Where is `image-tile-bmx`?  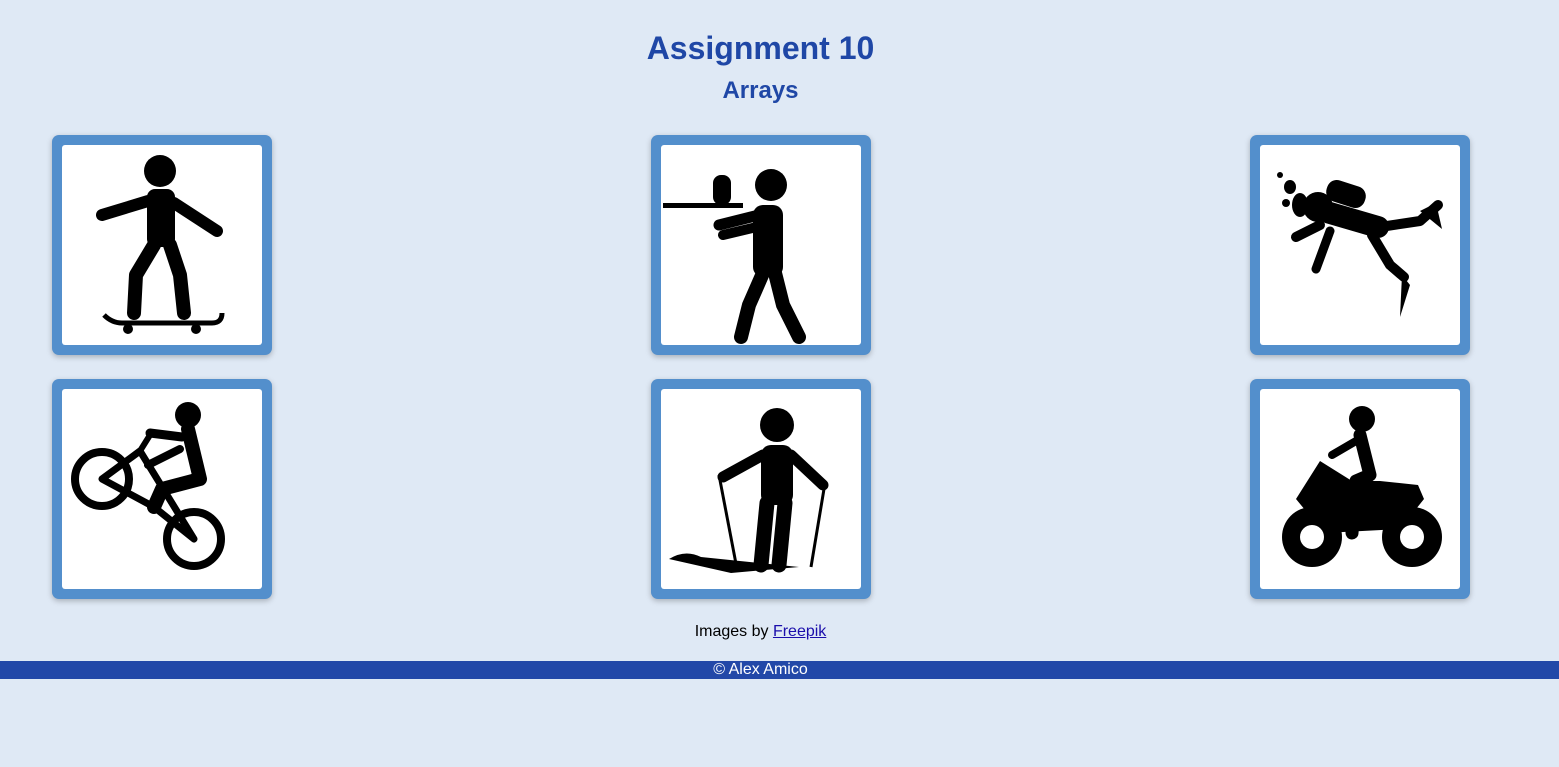 image-tile-bmx is located at coordinates (162, 489).